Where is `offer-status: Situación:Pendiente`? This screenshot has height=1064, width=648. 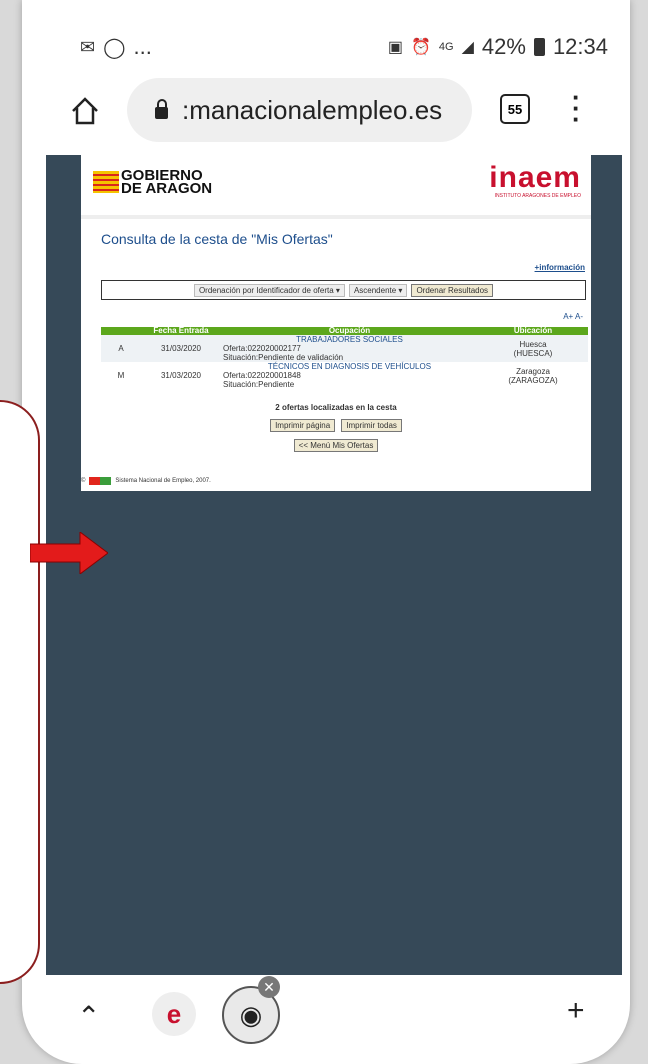
offer-status: Situación:Pendiente is located at coordinates (259, 384).